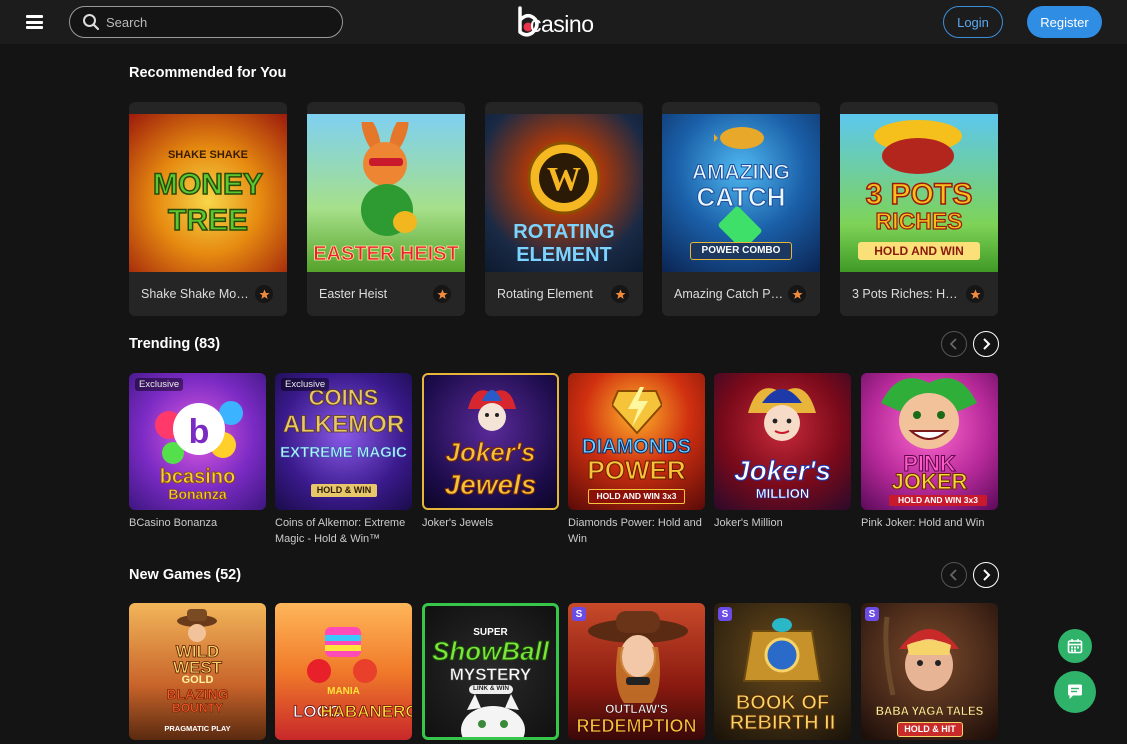  What do you see at coordinates (1075, 646) in the screenshot?
I see `calendar-icon` at bounding box center [1075, 646].